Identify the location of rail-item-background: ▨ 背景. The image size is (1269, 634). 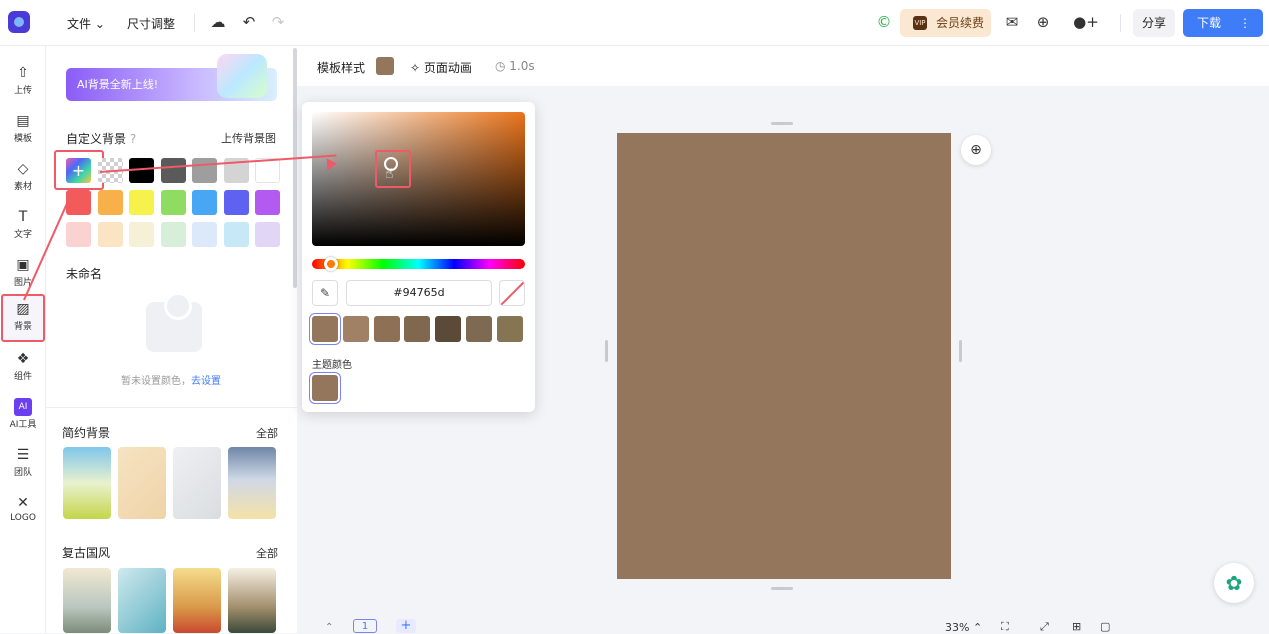
(23, 318).